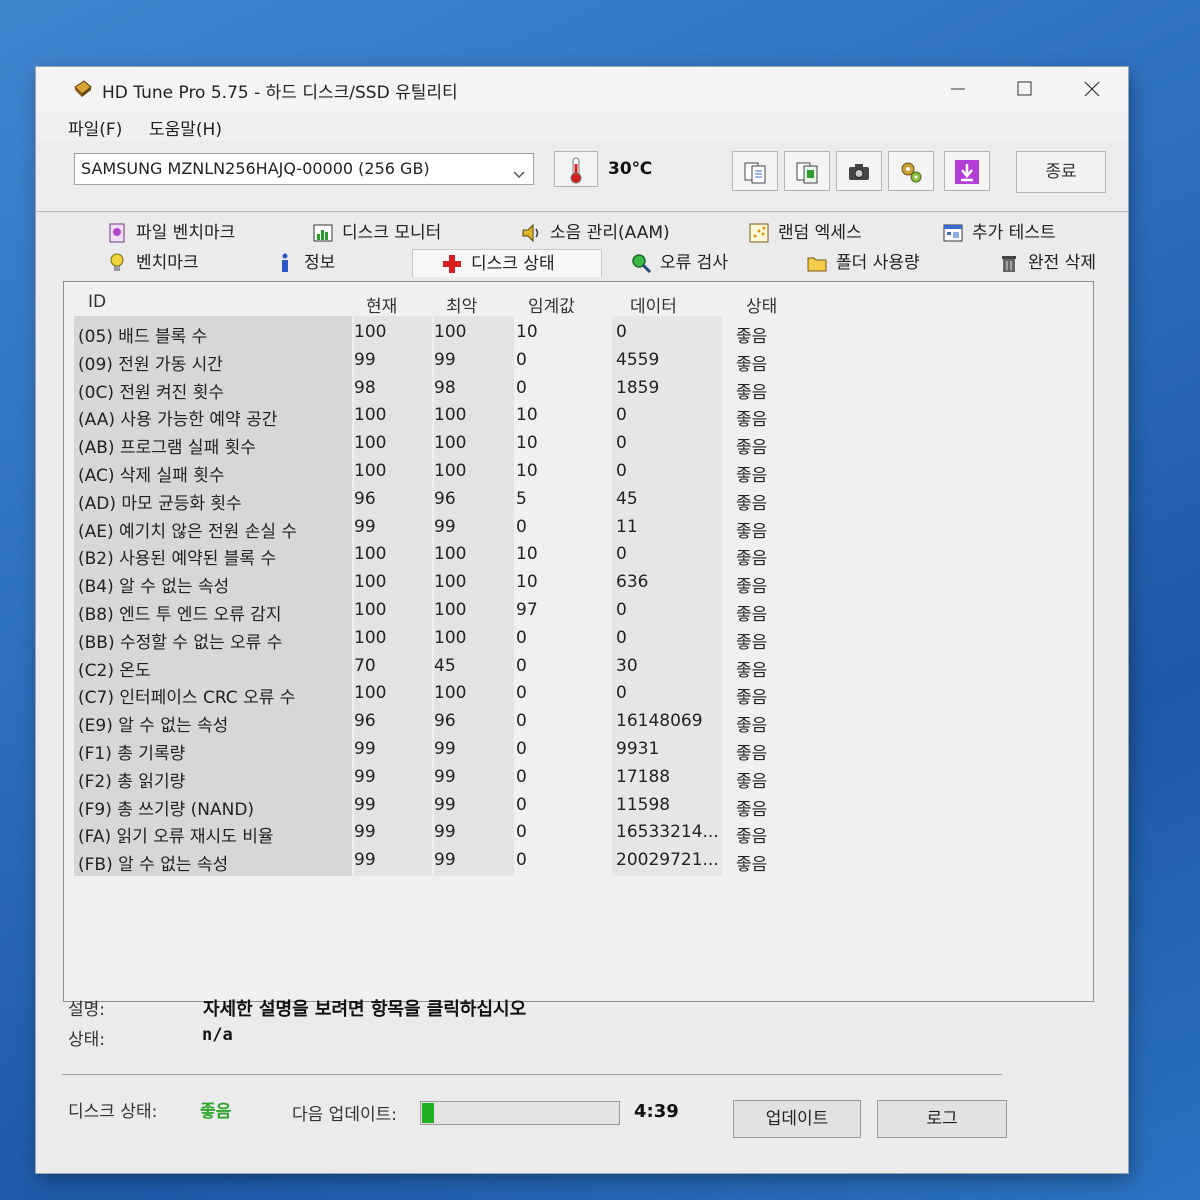 Image resolution: width=1200 pixels, height=1200 pixels. I want to click on table-row: (FB) 알 수 없는 속성 99 99 0 20029721... 좋음, so click(574, 862).